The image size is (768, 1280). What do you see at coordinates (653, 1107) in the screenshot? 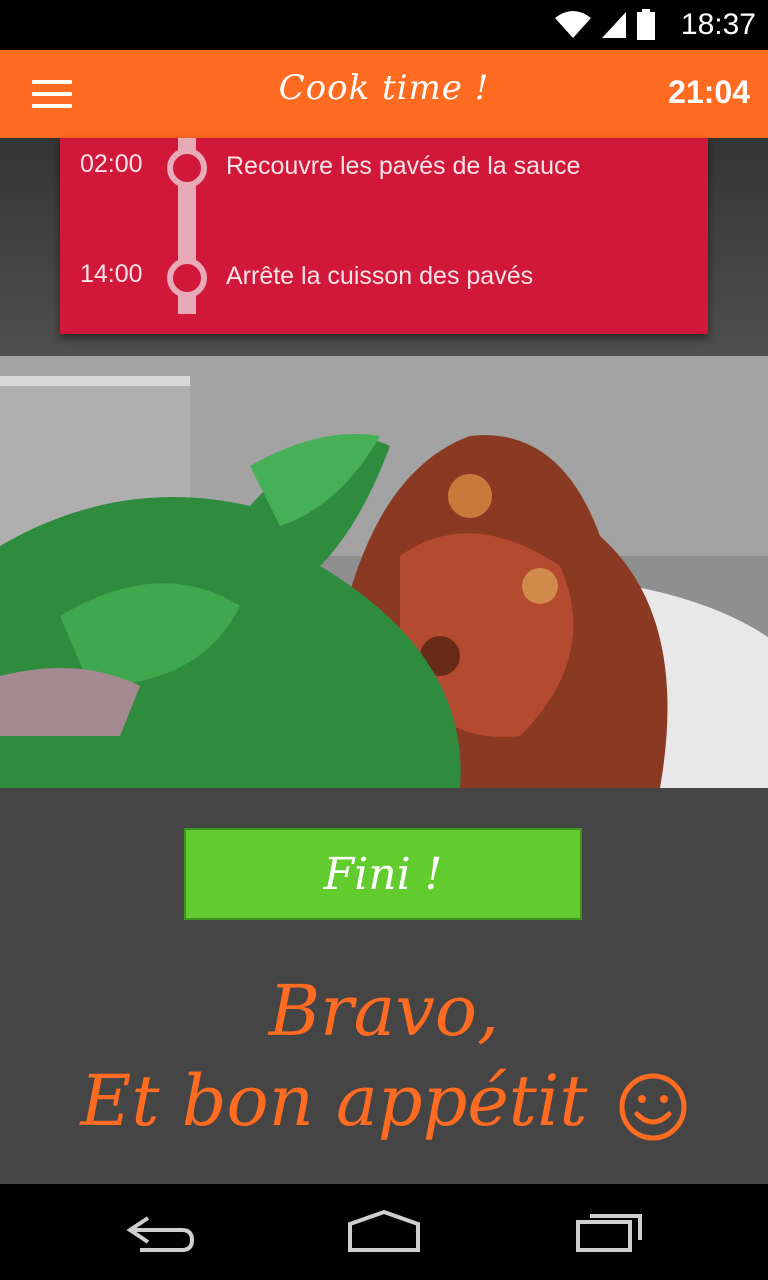
I see `smiley-icon` at bounding box center [653, 1107].